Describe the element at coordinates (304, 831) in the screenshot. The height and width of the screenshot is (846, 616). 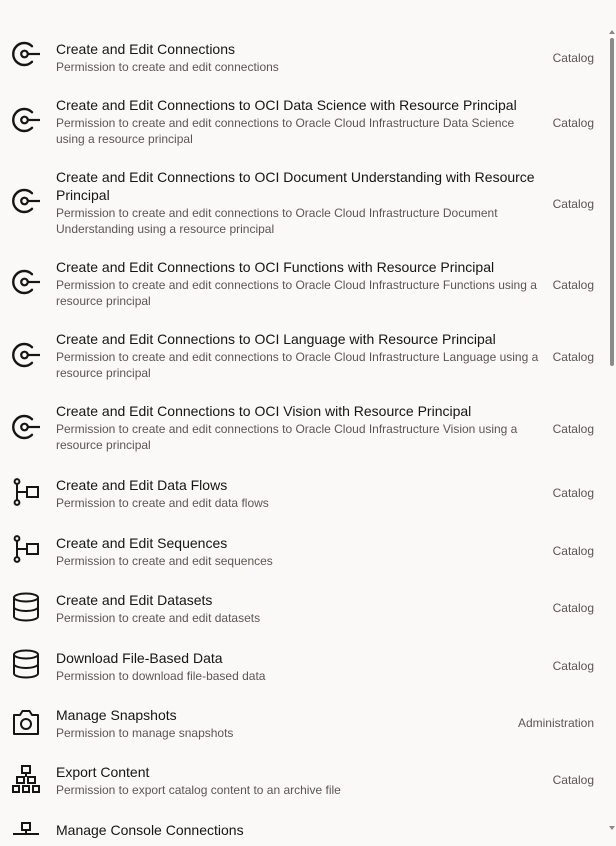
I see `permission-row: Manage Console Connections` at that location.